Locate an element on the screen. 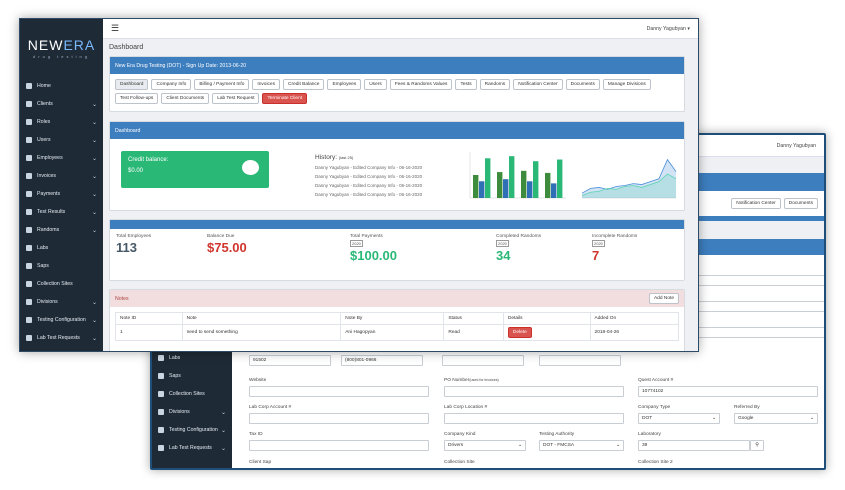 The width and height of the screenshot is (845, 490). sidebar-item-label: Labs is located at coordinates (43, 248).